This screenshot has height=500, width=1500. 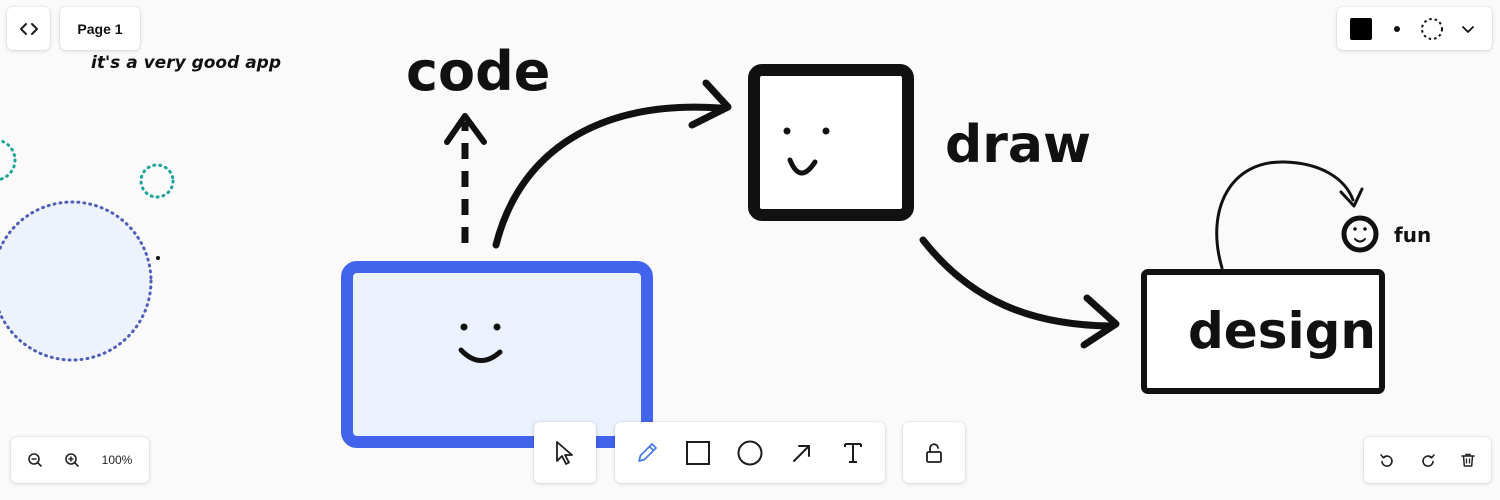 I want to click on teal-dotted-circle-left, so click(x=8, y=160).